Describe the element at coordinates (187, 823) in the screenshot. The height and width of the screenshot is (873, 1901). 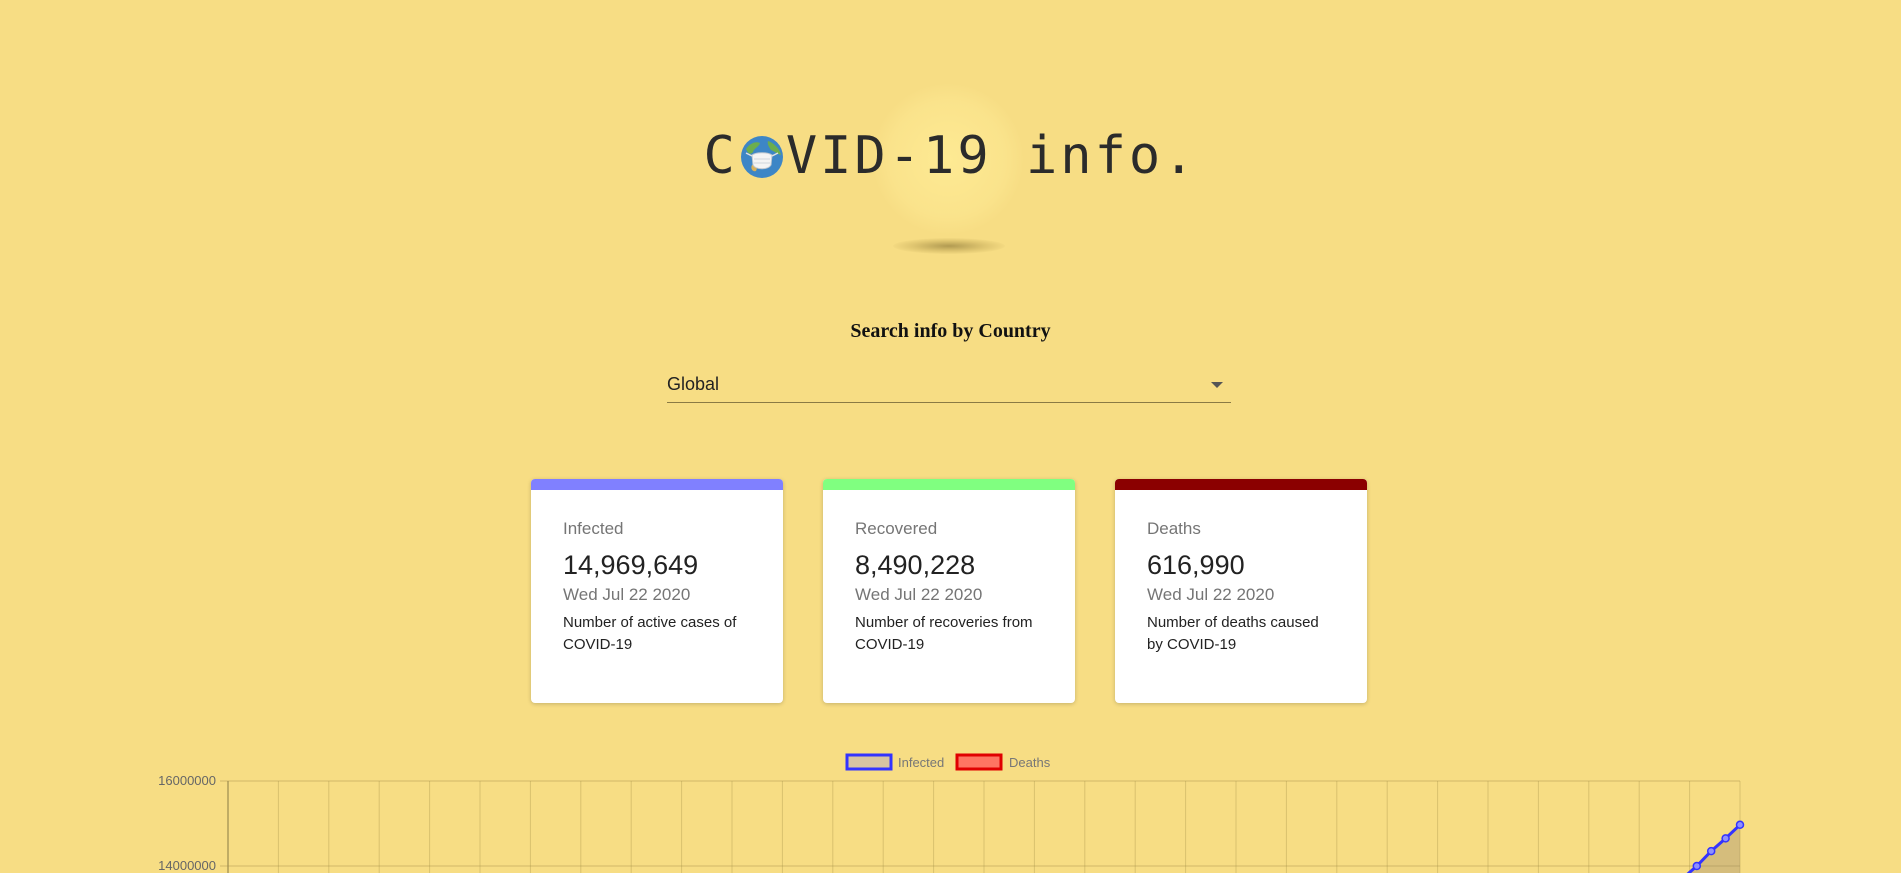
I see `chart-y-ticks: 16000000 14000000` at that location.